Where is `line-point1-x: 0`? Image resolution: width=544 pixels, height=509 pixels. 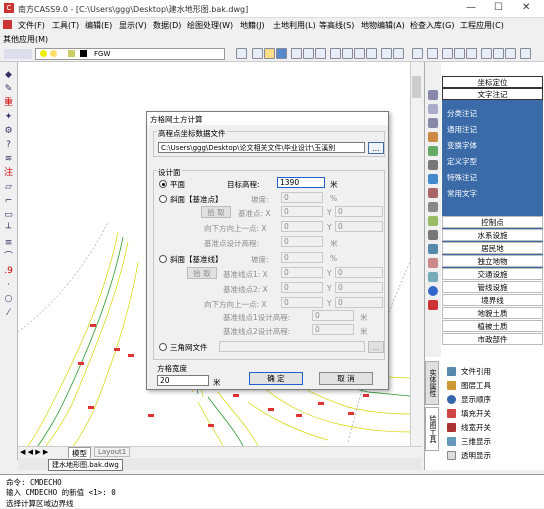 line-point1-x: 0 is located at coordinates (302, 272).